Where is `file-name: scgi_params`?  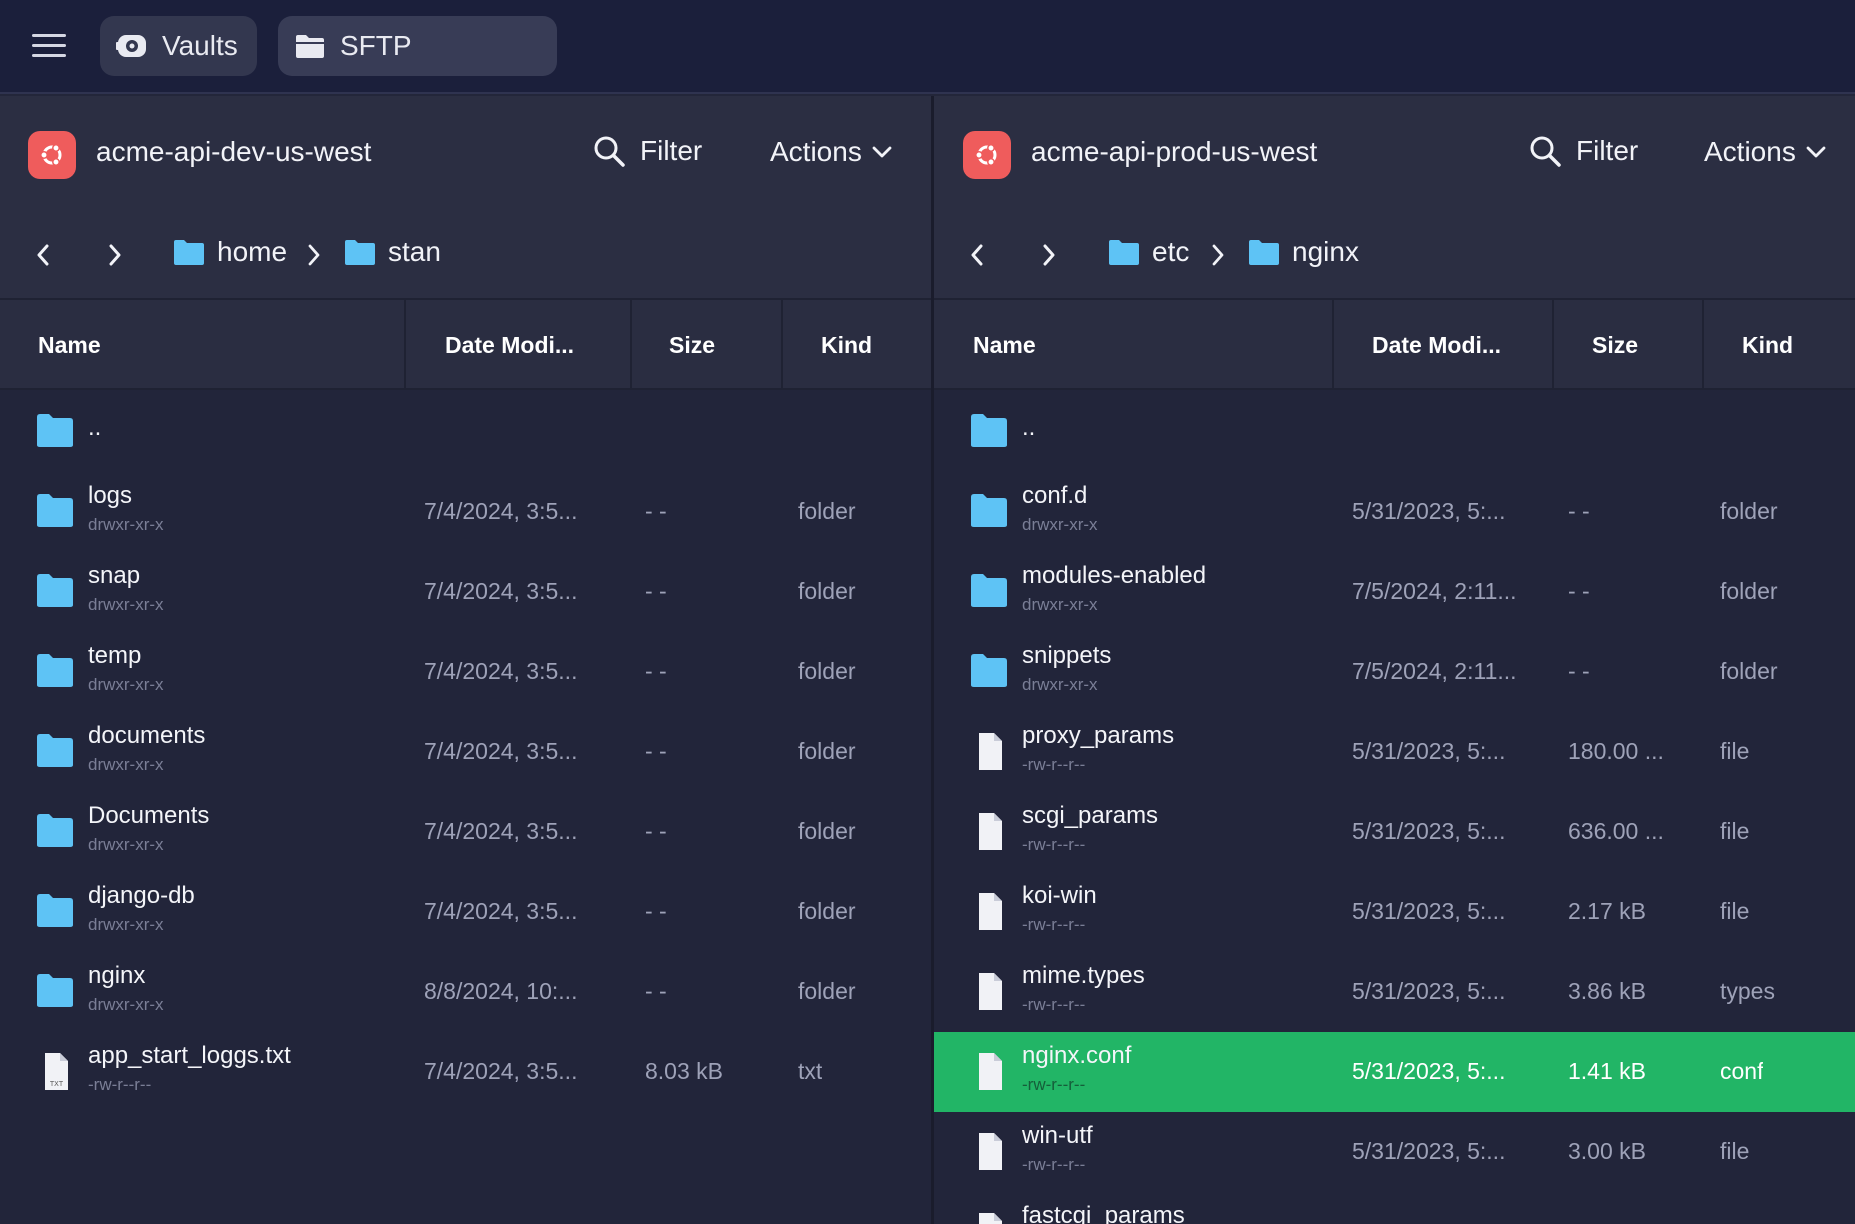
file-name: scgi_params is located at coordinates (1090, 815).